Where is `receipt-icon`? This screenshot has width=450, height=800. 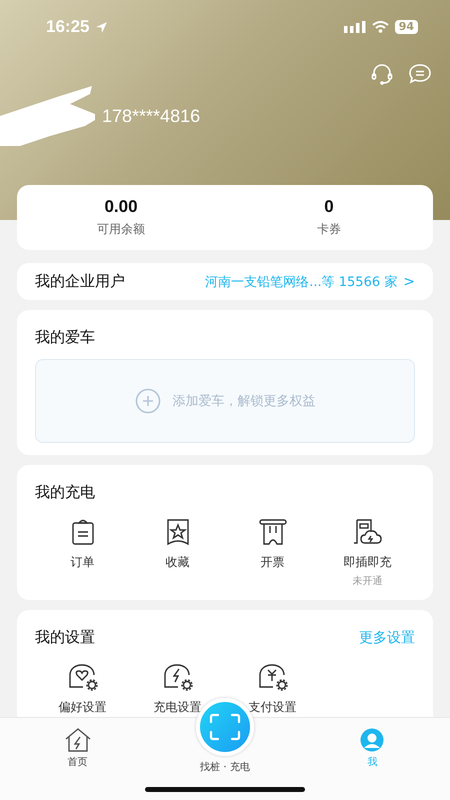 receipt-icon is located at coordinates (272, 532).